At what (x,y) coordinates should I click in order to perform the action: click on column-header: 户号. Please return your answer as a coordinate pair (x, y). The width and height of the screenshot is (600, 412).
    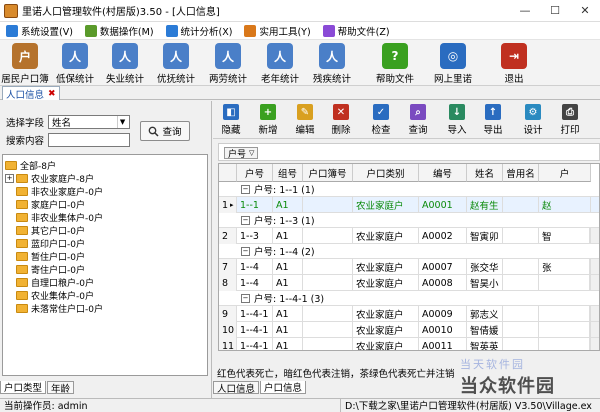
    Looking at the image, I should click on (255, 173).